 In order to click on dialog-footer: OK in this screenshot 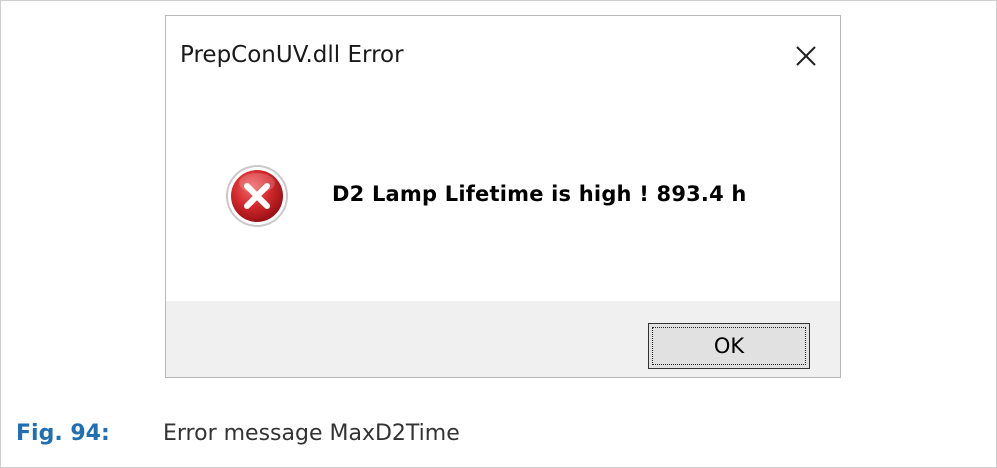, I will do `click(503, 339)`.